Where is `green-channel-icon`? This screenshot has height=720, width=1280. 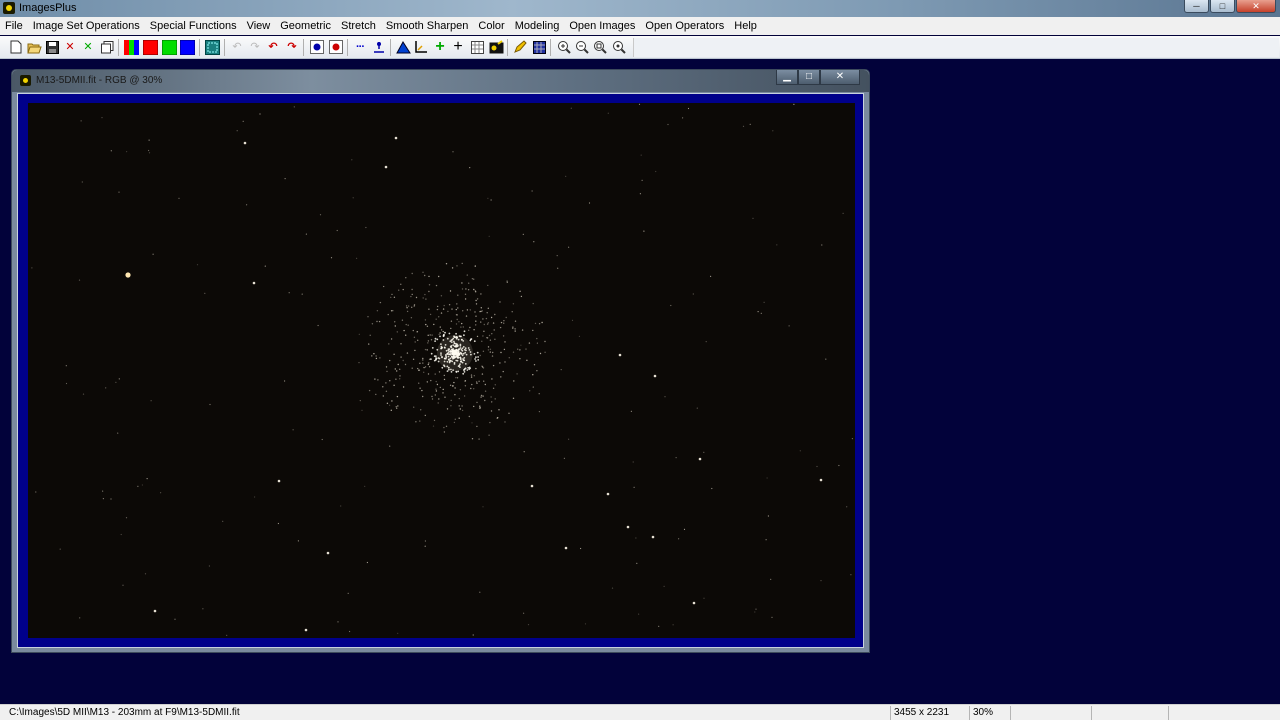
green-channel-icon is located at coordinates (169, 47).